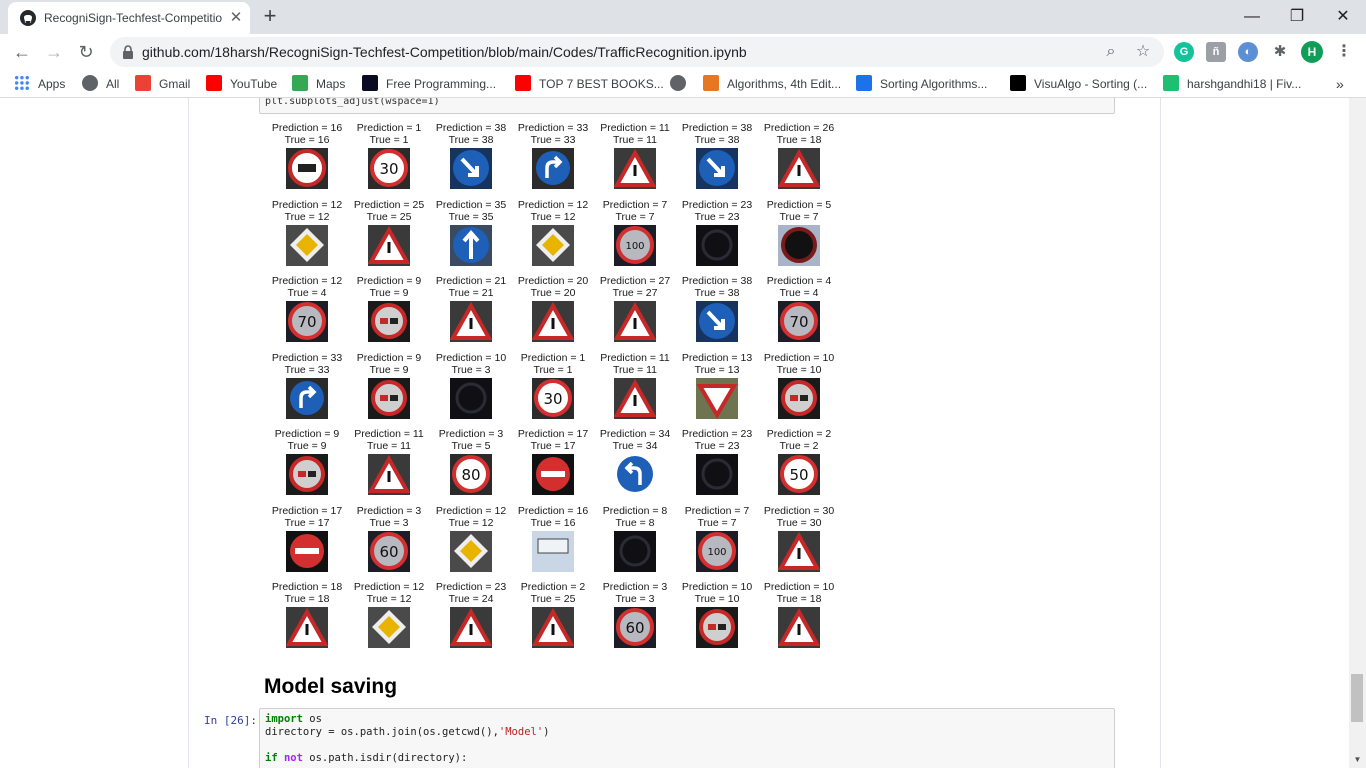 This screenshot has height=768, width=1366. I want to click on prediction-label: Prediction = 25, so click(389, 205).